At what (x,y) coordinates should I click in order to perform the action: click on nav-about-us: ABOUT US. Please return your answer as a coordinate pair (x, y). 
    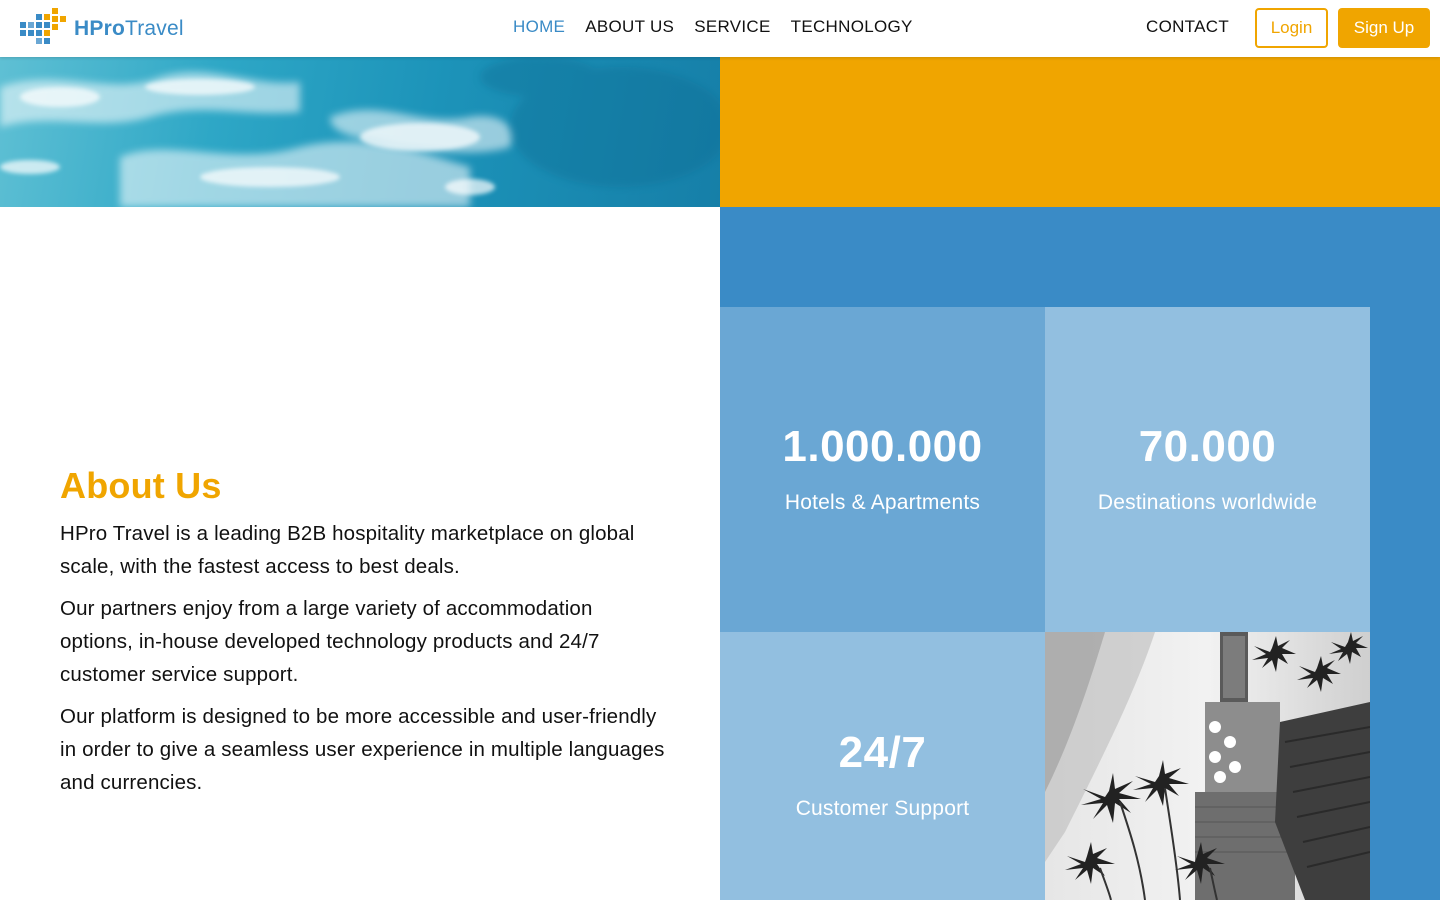
    Looking at the image, I should click on (629, 27).